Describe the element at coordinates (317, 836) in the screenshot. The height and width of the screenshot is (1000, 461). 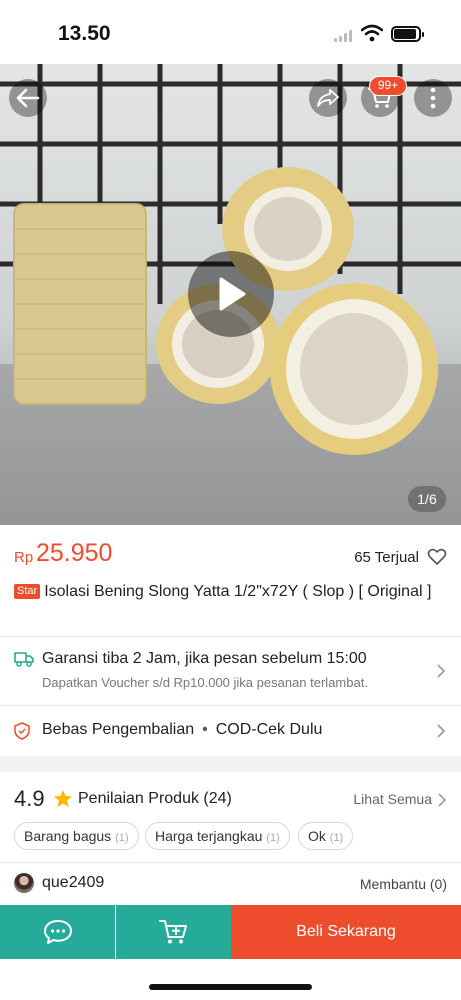
I see `chip-label: Ok` at that location.